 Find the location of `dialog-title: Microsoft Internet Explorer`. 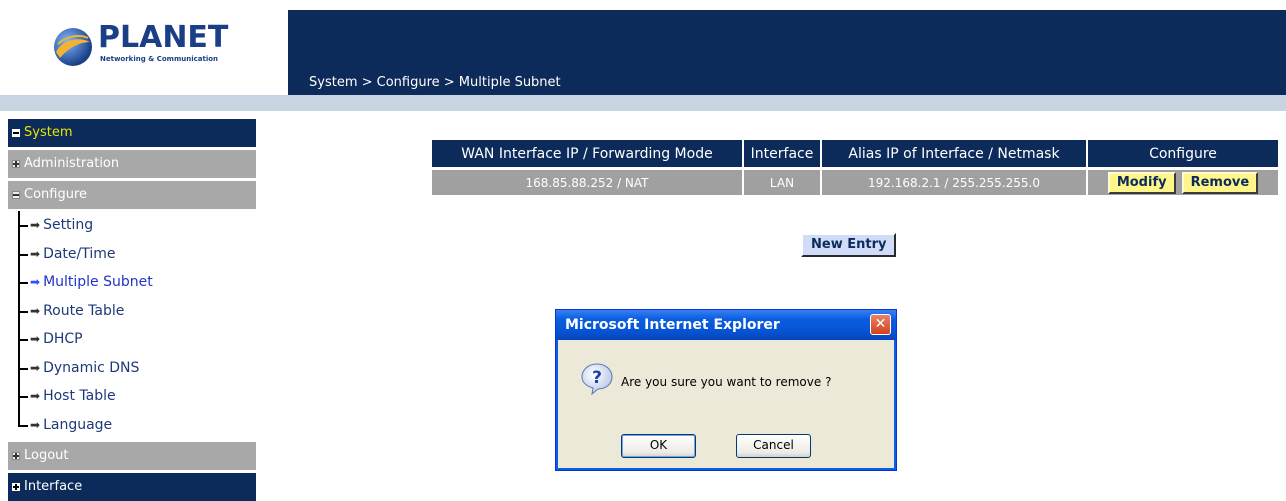

dialog-title: Microsoft Internet Explorer is located at coordinates (672, 325).